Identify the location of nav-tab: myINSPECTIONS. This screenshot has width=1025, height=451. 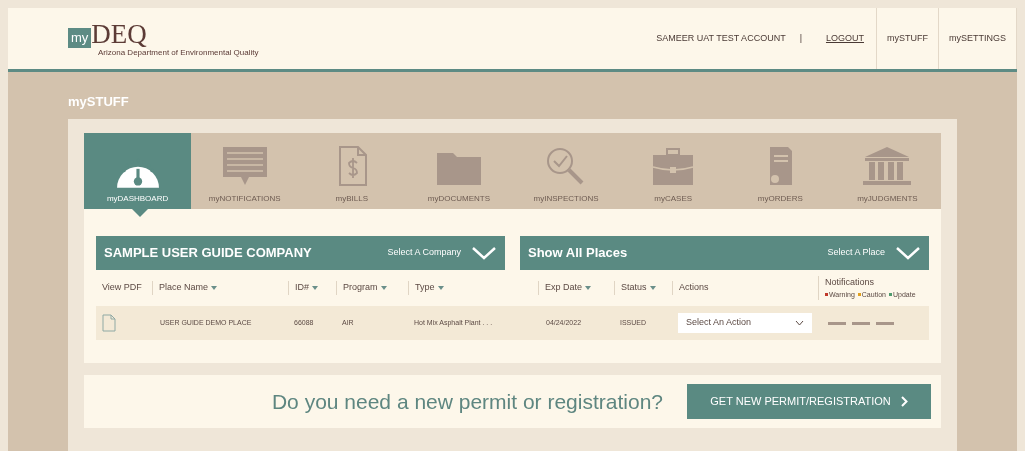
(566, 171).